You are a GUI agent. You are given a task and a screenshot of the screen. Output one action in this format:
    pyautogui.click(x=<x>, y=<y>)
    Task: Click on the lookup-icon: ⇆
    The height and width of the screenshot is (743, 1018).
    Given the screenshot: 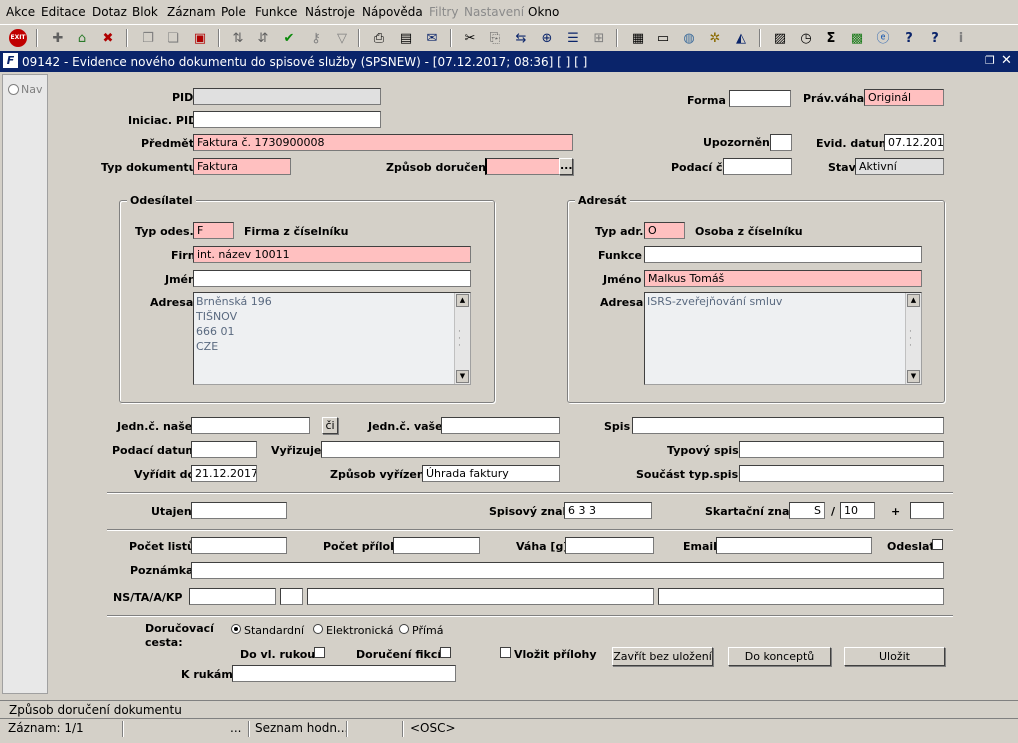 What is the action you would take?
    pyautogui.click(x=521, y=38)
    